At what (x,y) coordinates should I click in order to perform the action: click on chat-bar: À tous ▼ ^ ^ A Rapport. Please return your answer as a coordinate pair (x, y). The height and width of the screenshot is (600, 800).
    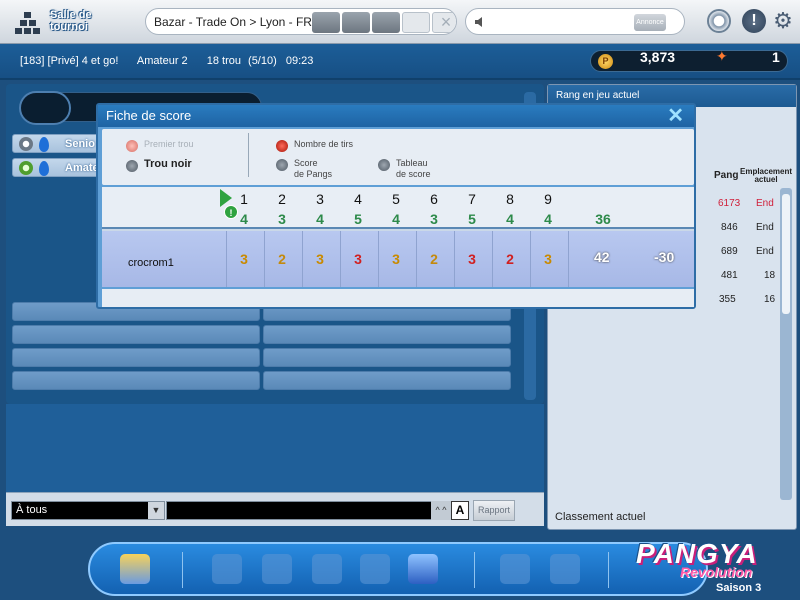
    Looking at the image, I should click on (275, 509).